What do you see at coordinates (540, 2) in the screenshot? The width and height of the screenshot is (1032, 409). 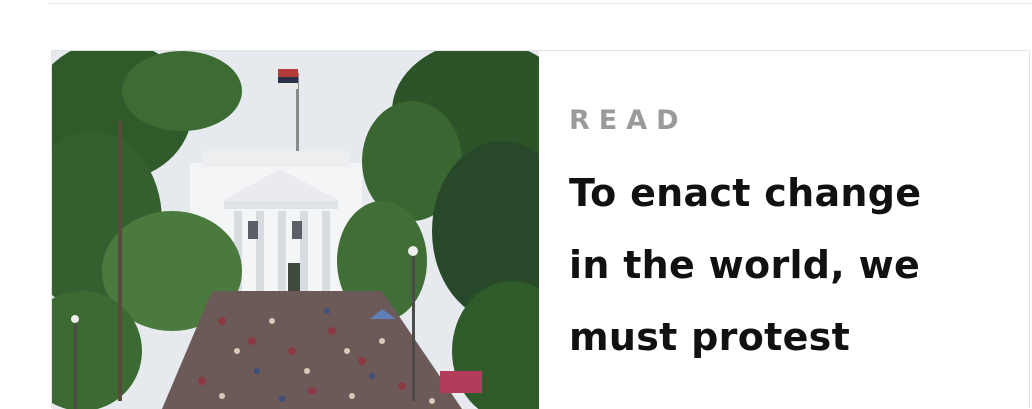 I see `top-divider` at bounding box center [540, 2].